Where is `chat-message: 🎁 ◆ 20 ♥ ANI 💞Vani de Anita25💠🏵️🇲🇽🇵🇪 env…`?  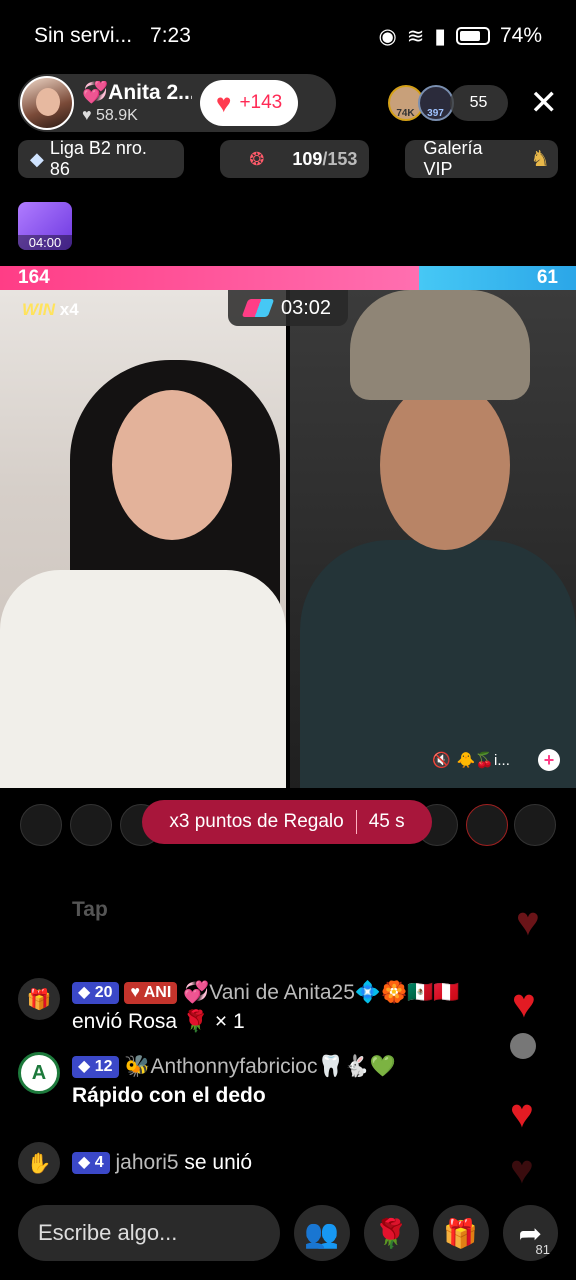
chat-message: 🎁 ◆ 20 ♥ ANI 💞Vani de Anita25💠🏵️🇲🇽🇵🇪 env… is located at coordinates (238, 1007).